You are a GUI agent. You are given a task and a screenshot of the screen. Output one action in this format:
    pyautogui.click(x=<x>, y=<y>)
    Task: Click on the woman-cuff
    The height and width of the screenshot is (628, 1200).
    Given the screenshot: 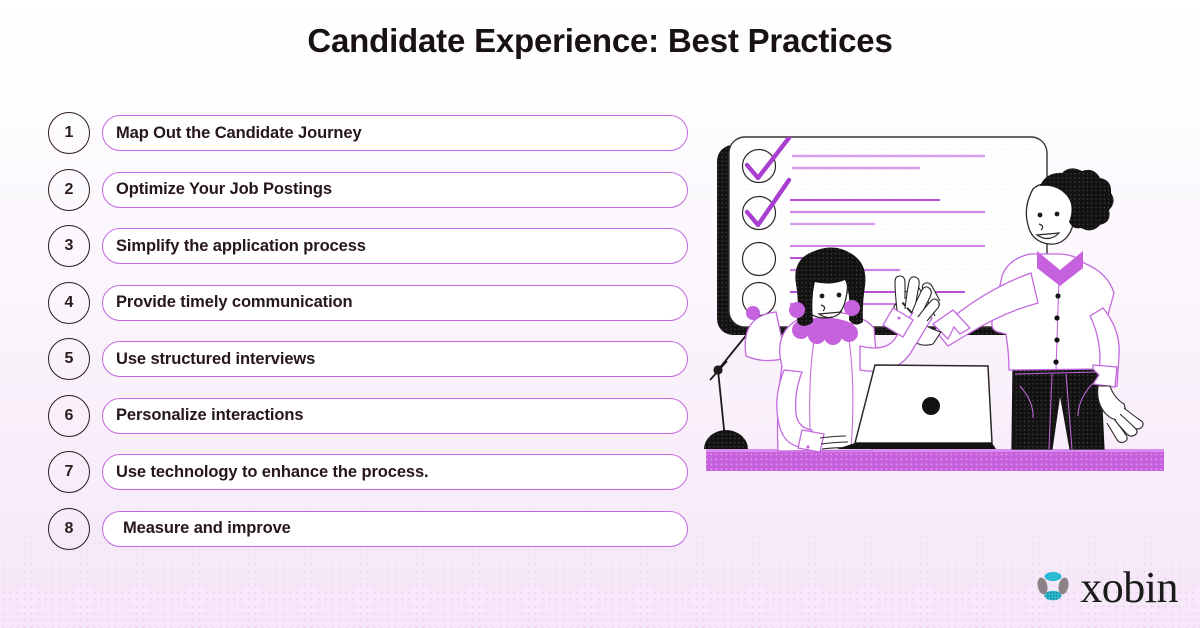 What is the action you would take?
    pyautogui.click(x=811, y=441)
    